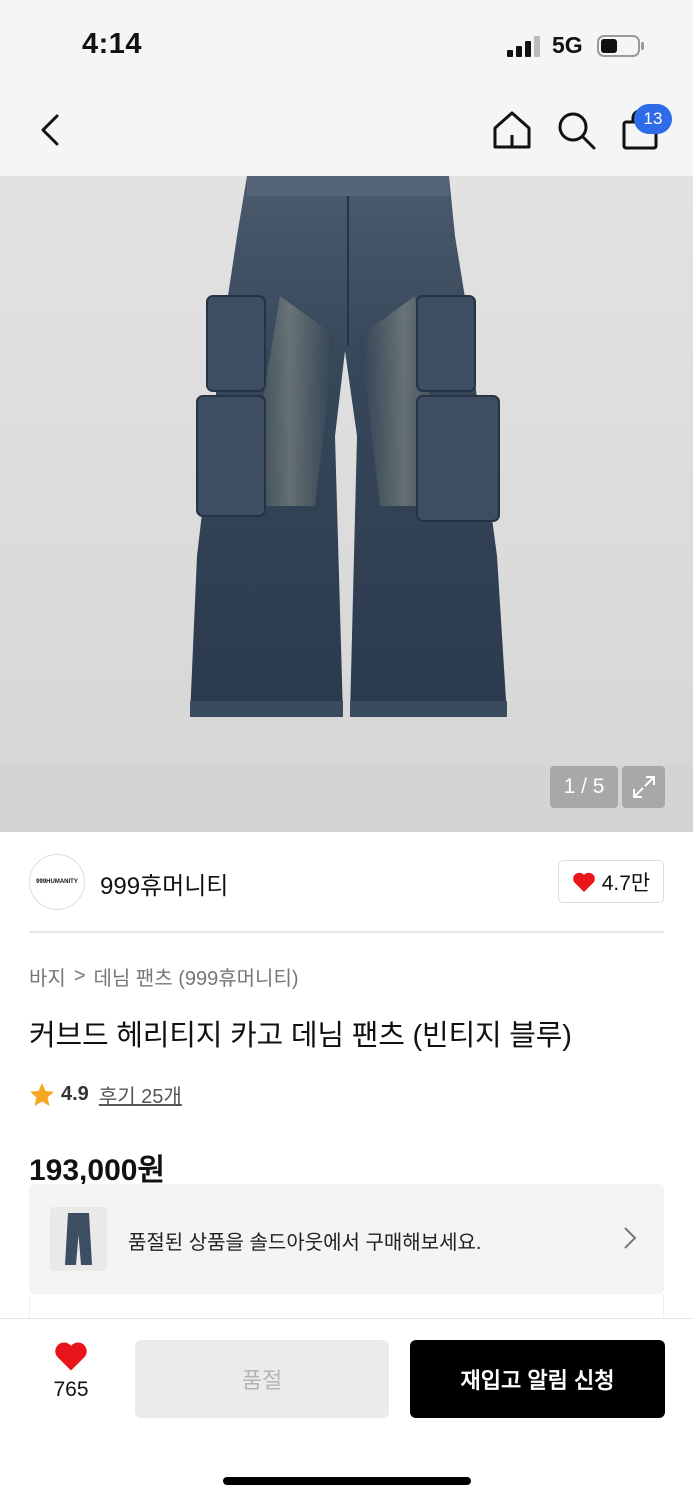 The image size is (693, 1500). I want to click on product-like-count: 765, so click(71, 1389).